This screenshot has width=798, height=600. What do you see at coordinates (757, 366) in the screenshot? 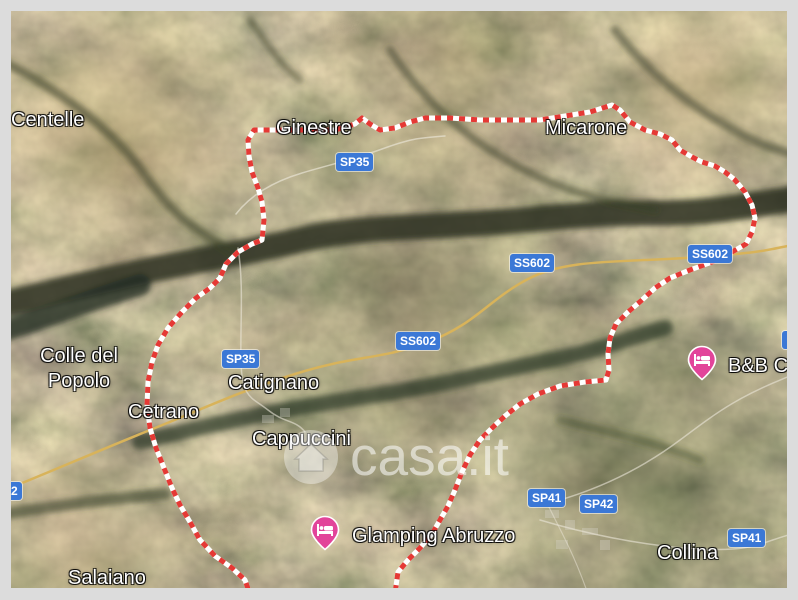
I see `poi-label-bnb: B&B C` at bounding box center [757, 366].